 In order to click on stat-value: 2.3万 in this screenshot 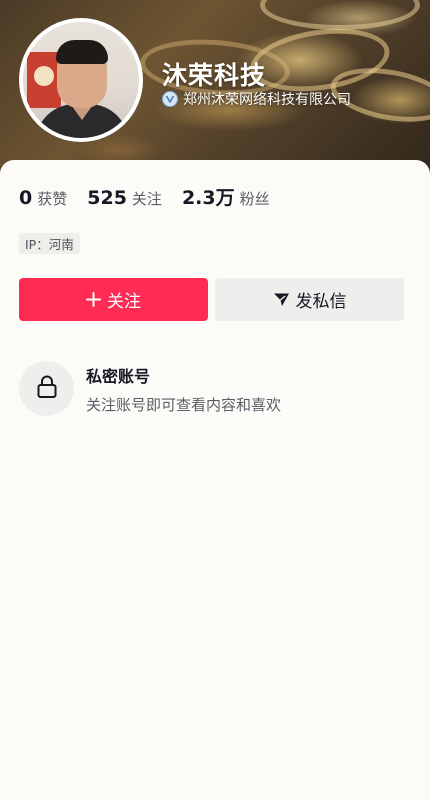, I will do `click(208, 198)`.